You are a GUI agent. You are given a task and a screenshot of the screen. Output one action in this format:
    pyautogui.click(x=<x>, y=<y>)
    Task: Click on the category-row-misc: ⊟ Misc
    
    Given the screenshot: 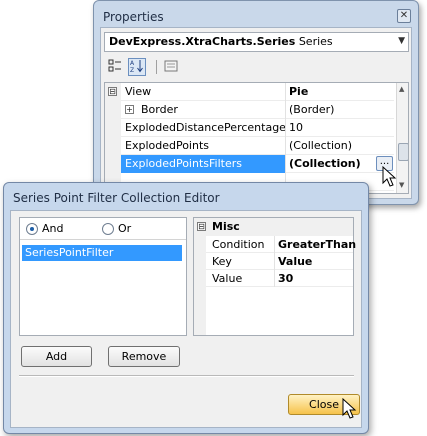 What is the action you would take?
    pyautogui.click(x=273, y=227)
    